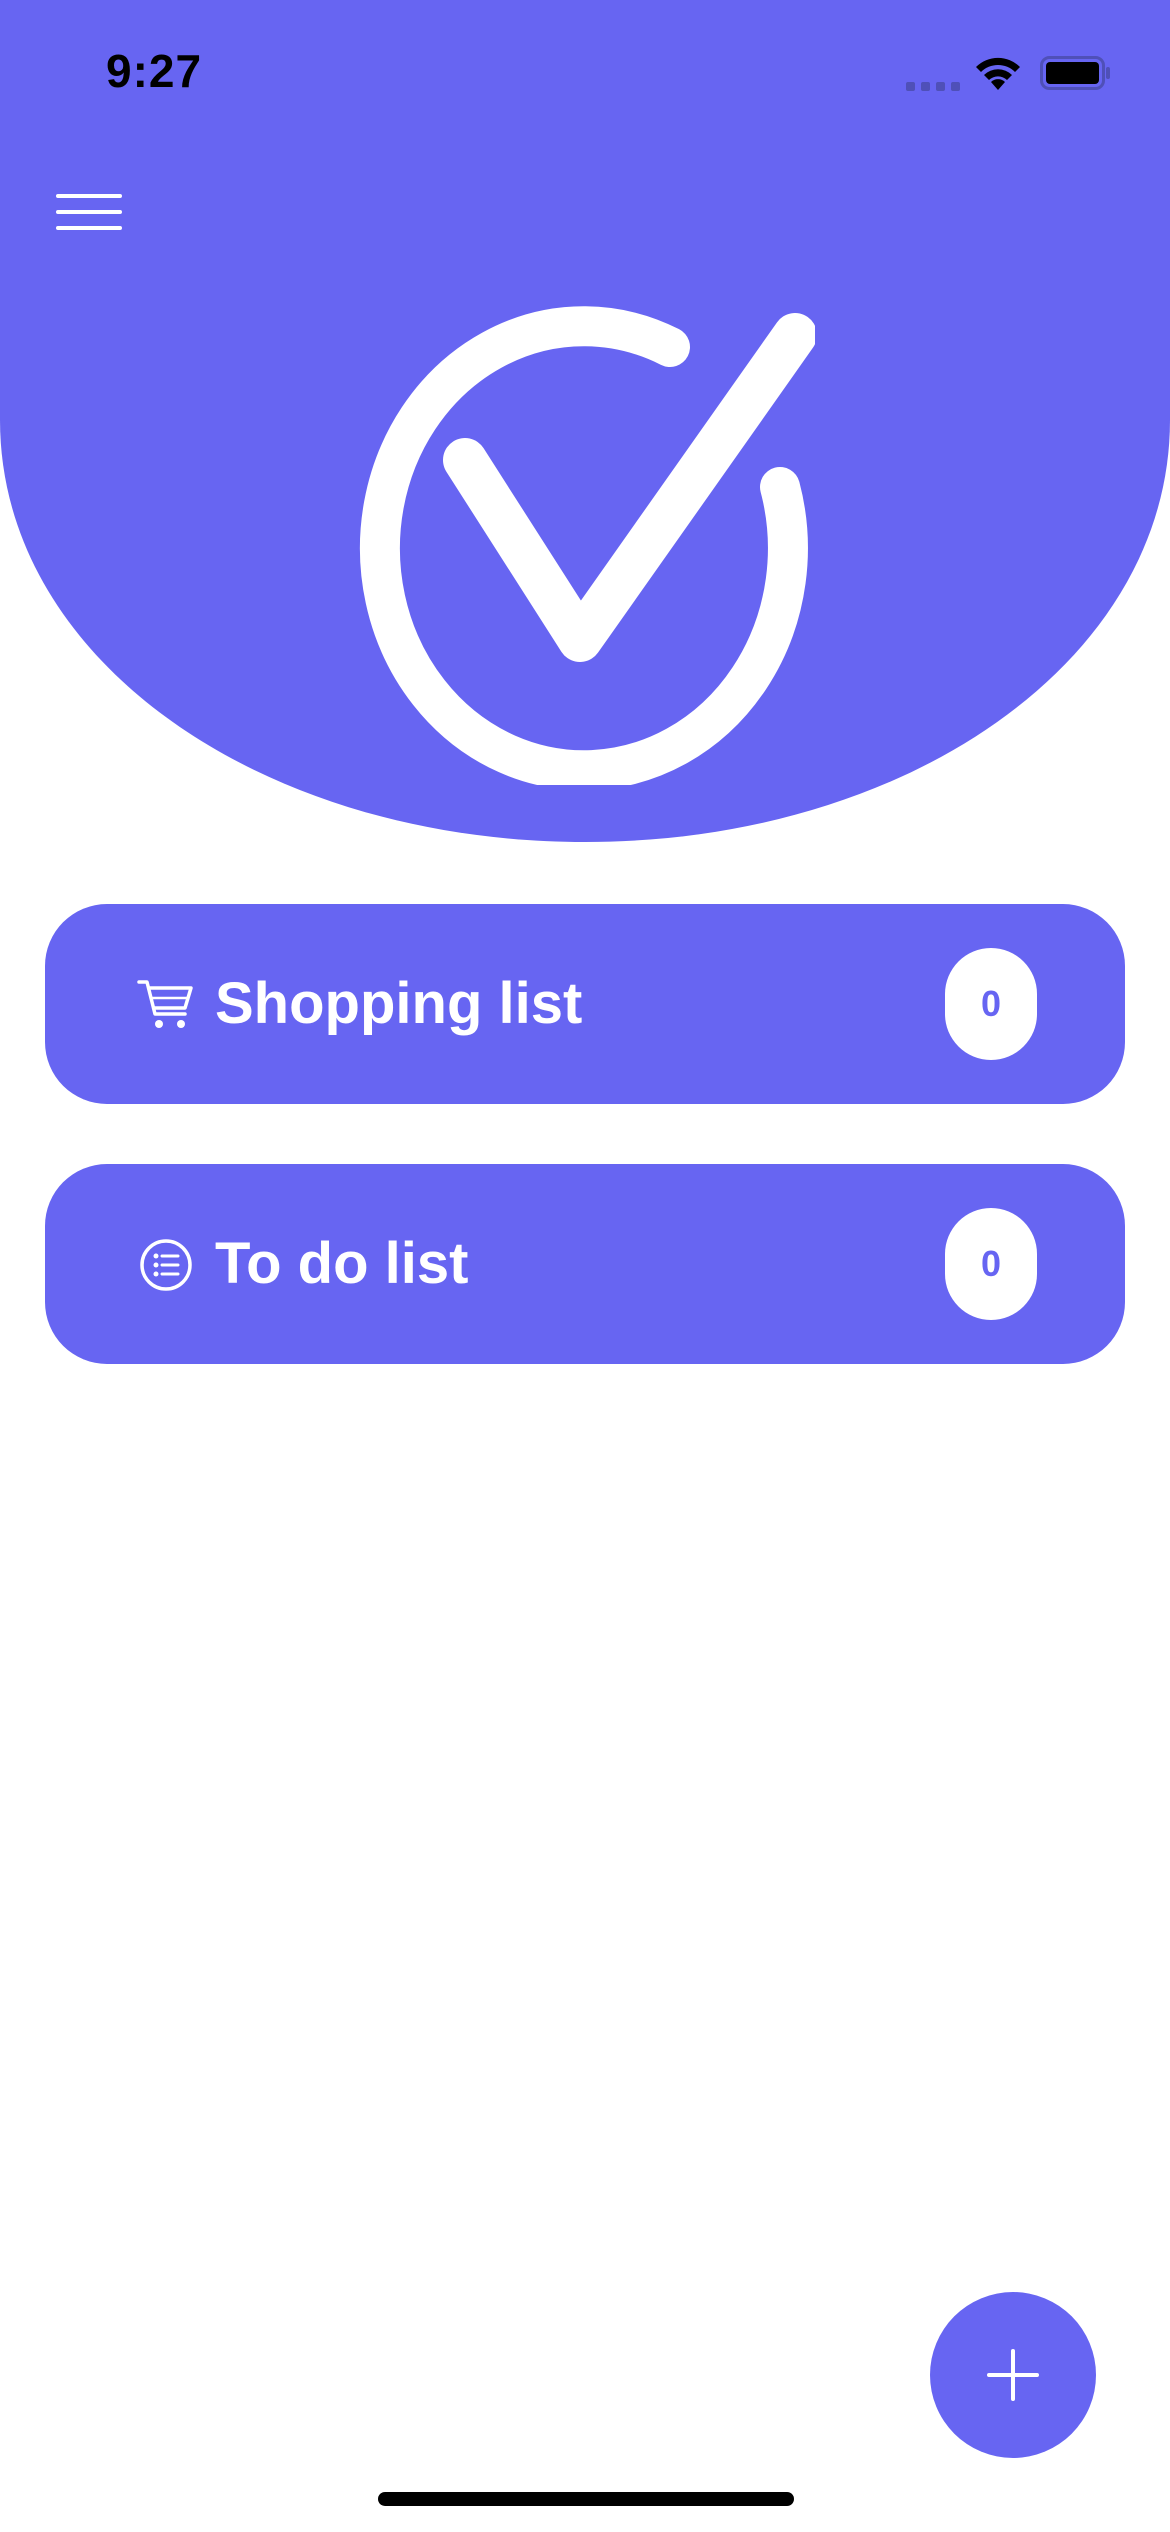  What do you see at coordinates (399, 1003) in the screenshot?
I see `shopping-list-label: Shopping list` at bounding box center [399, 1003].